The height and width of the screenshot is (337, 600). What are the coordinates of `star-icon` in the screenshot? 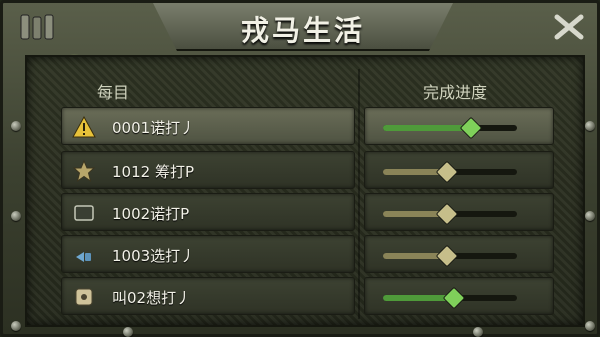 It's located at (84, 171).